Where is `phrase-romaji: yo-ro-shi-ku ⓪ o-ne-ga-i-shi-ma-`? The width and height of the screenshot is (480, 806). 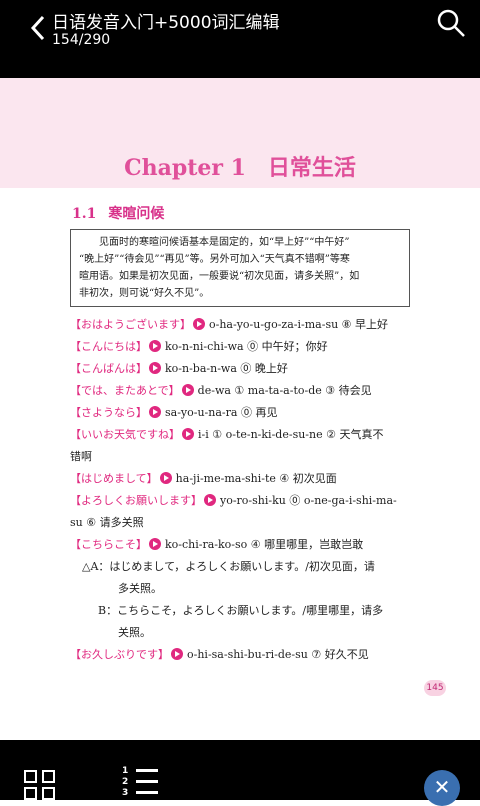 phrase-romaji: yo-ro-shi-ku ⓪ o-ne-ga-i-shi-ma- is located at coordinates (308, 500).